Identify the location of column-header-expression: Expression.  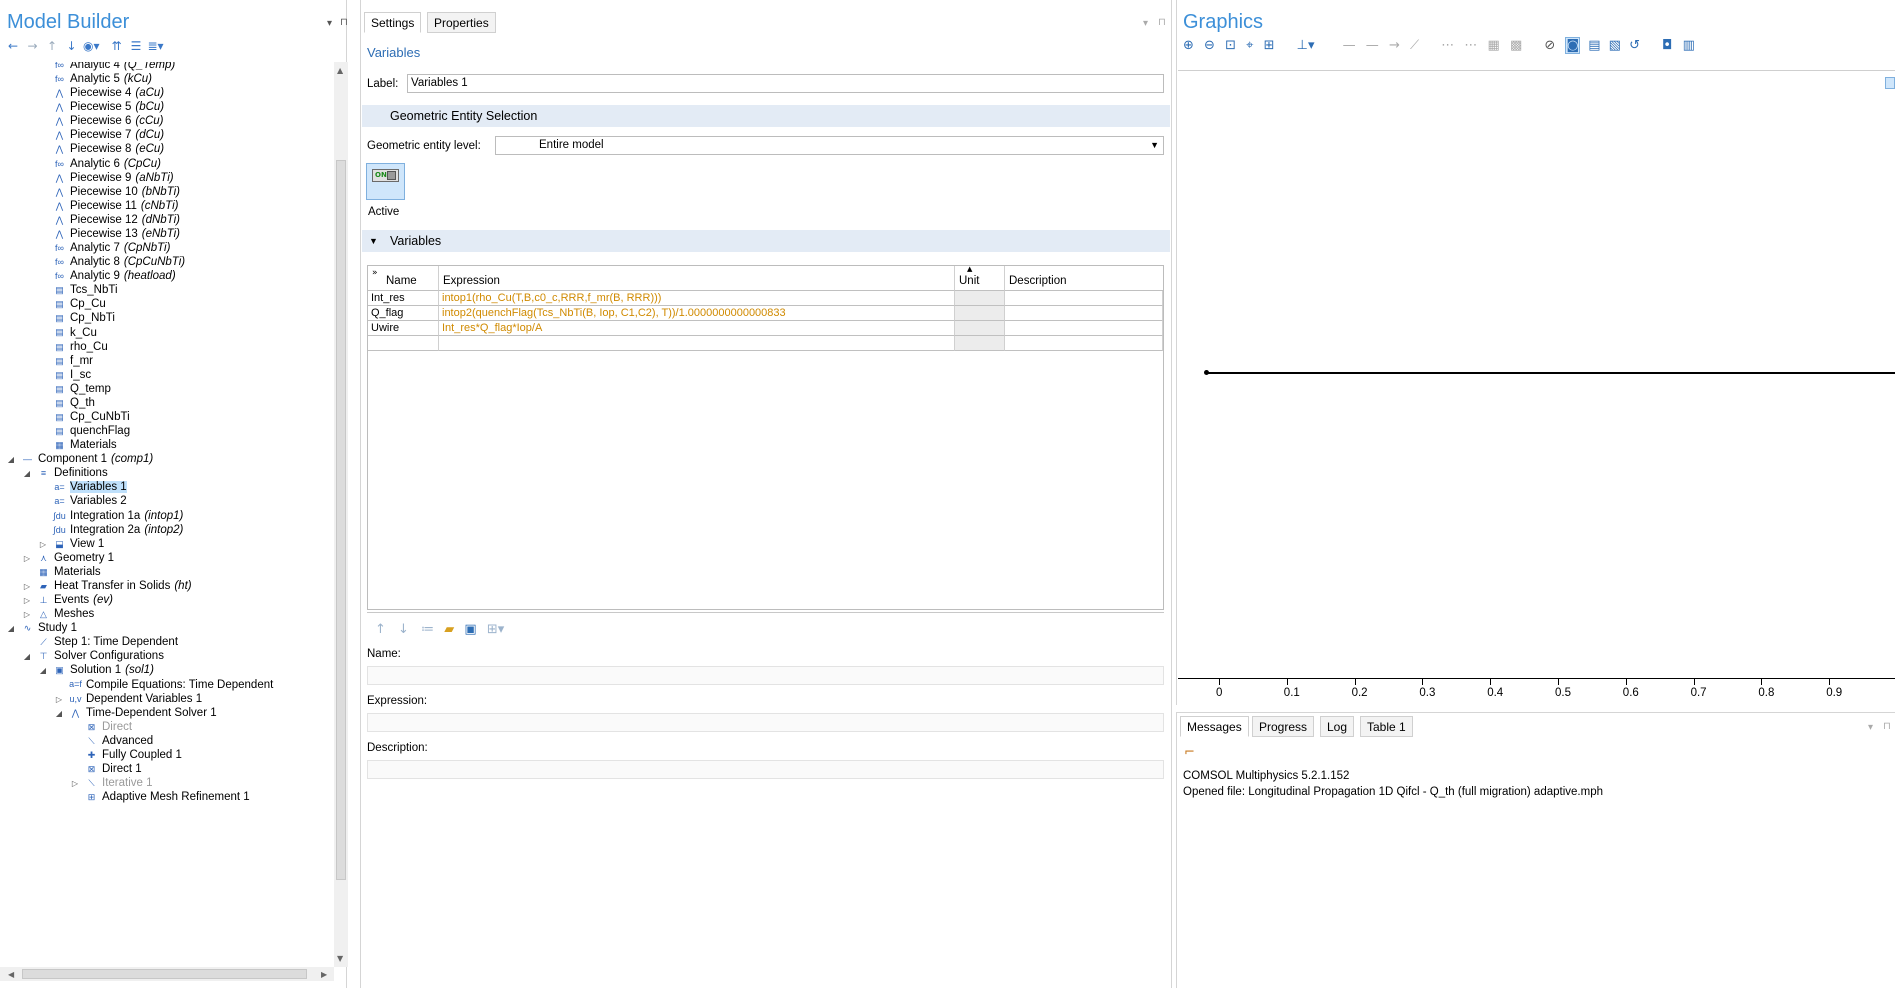
(697, 278).